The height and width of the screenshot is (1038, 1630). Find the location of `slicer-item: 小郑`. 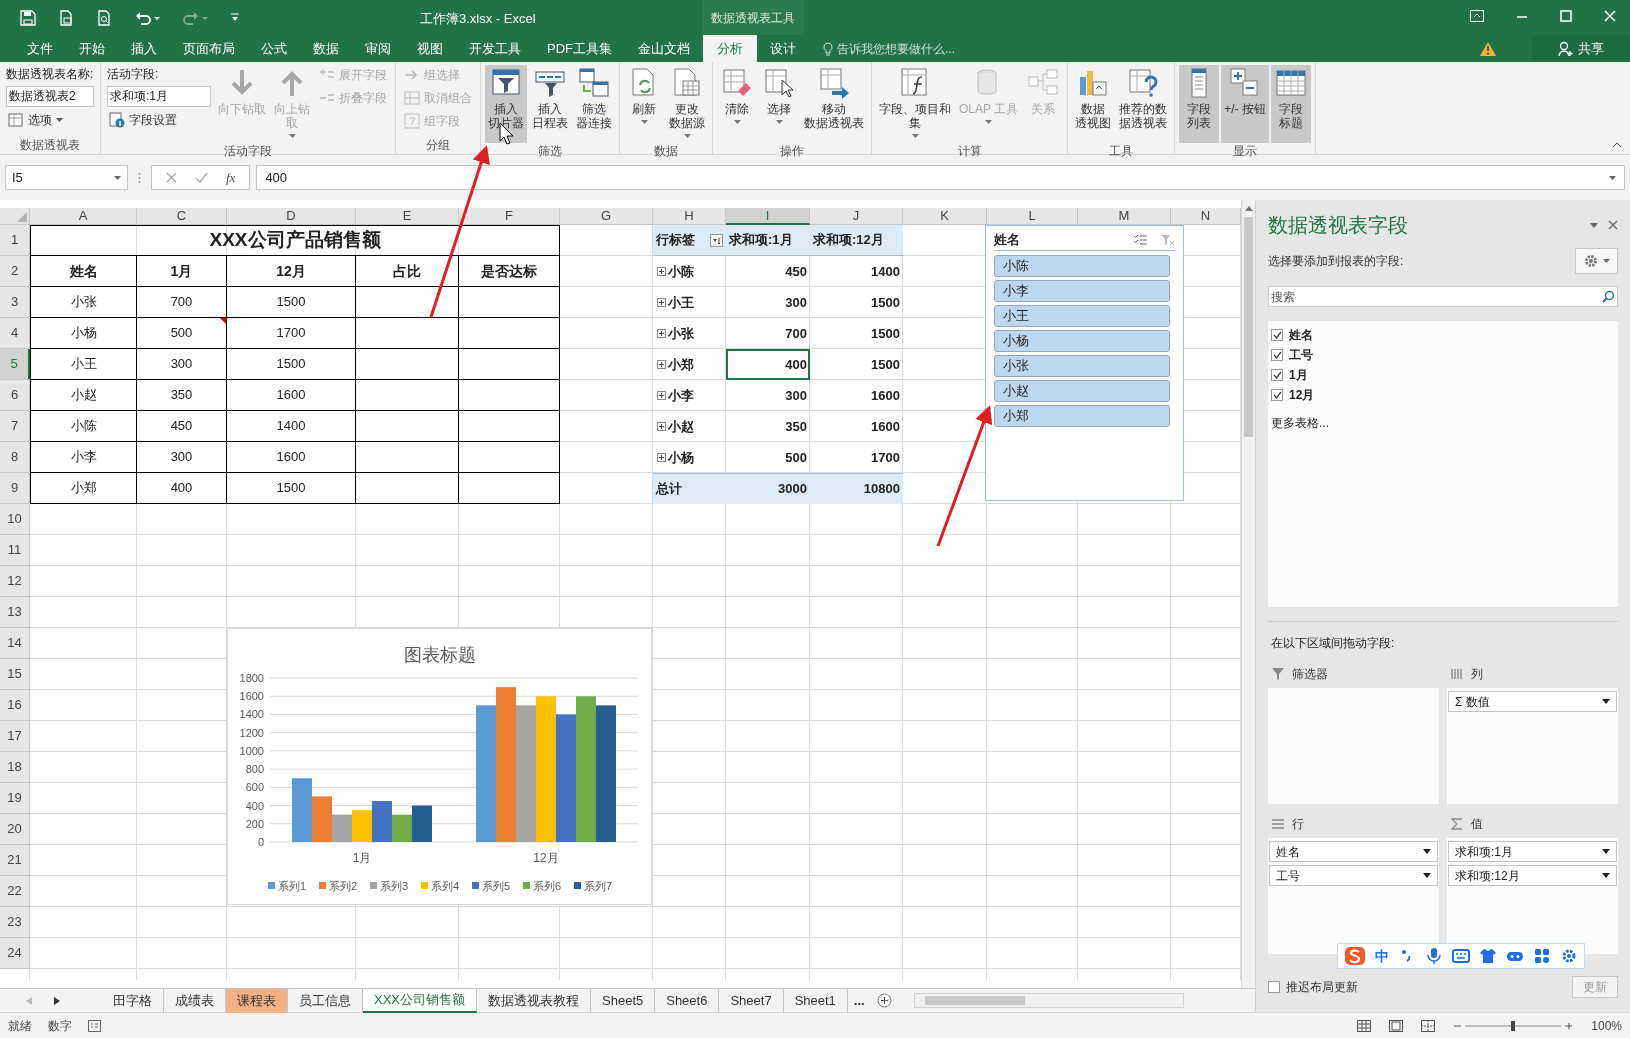

slicer-item: 小郑 is located at coordinates (1082, 416).